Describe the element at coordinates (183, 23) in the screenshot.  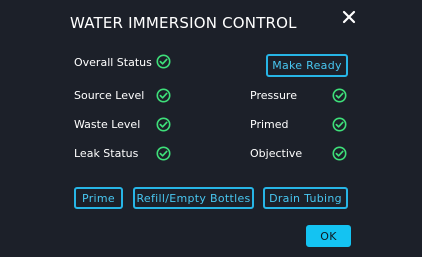
I see `dialog-title: WATER IMMERSION CONTROL` at that location.